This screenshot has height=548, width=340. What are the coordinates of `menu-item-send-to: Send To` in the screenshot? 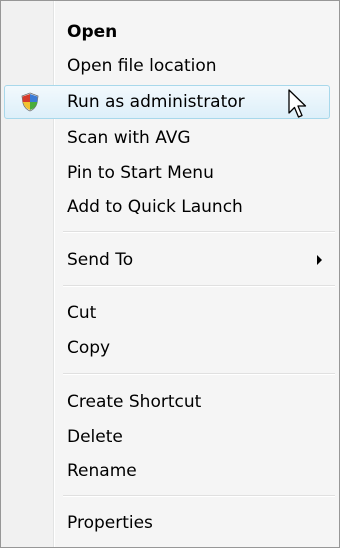 It's located at (170, 260).